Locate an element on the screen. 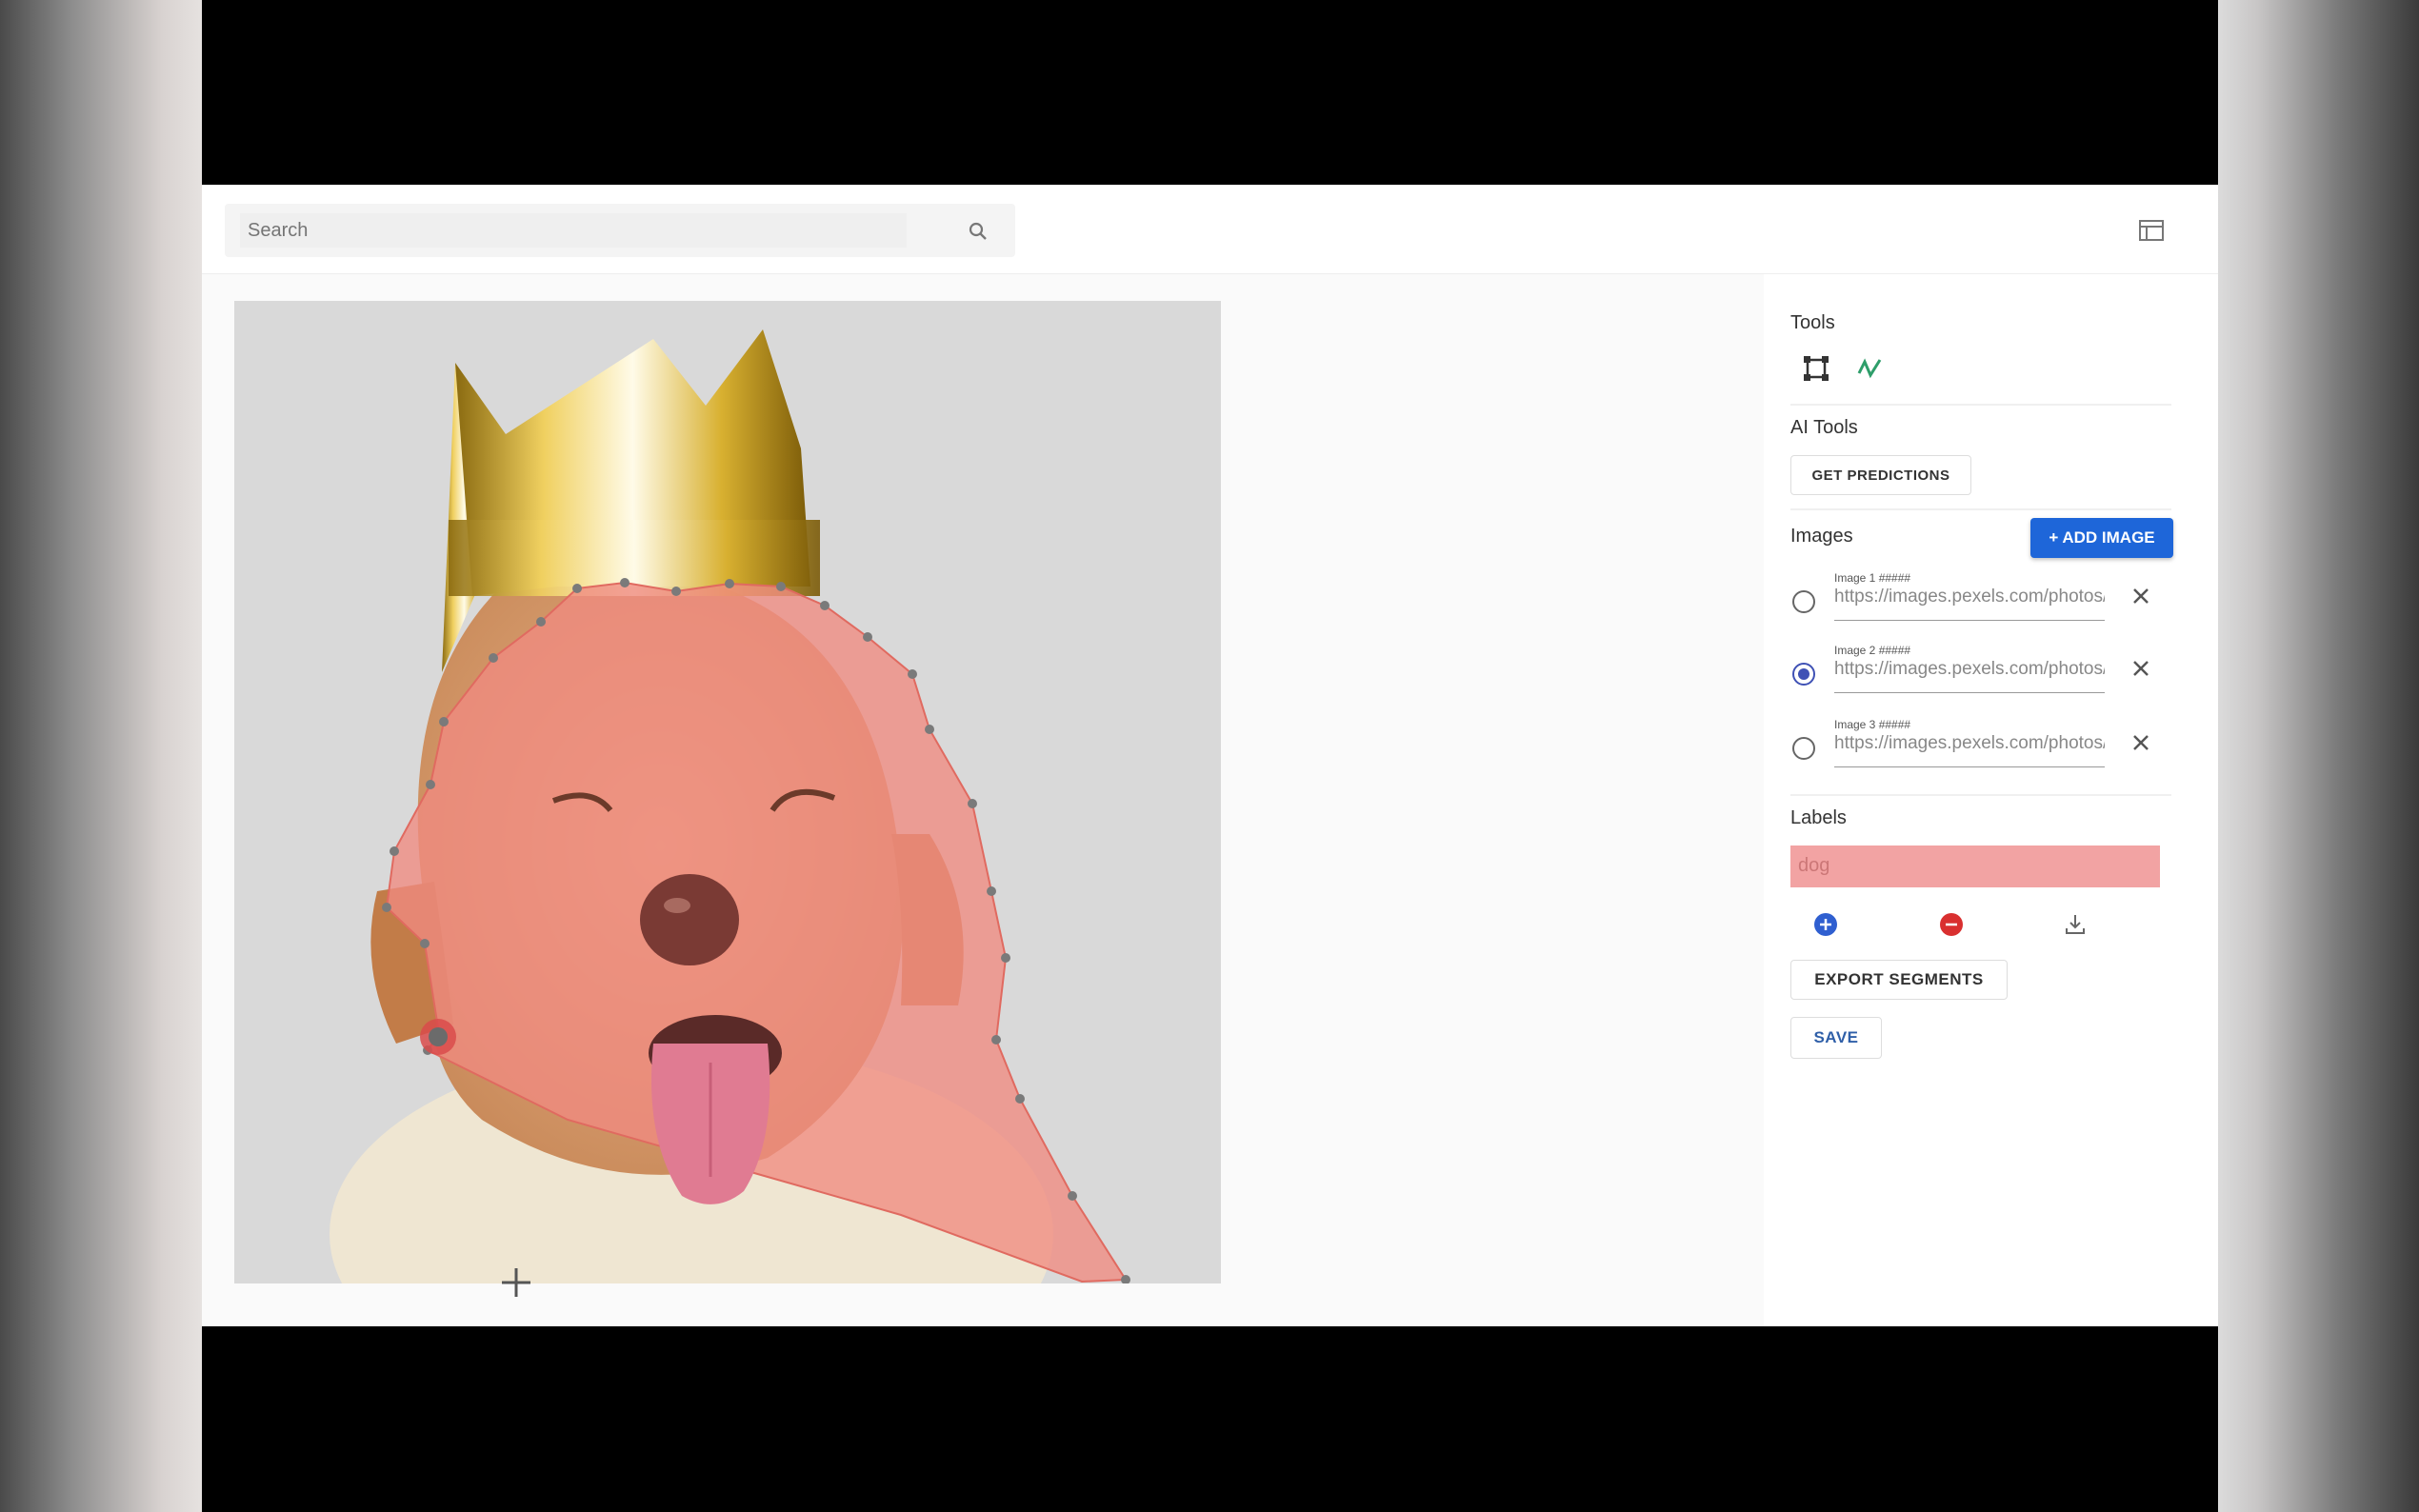  crosshair-cursor is located at coordinates (516, 1282).